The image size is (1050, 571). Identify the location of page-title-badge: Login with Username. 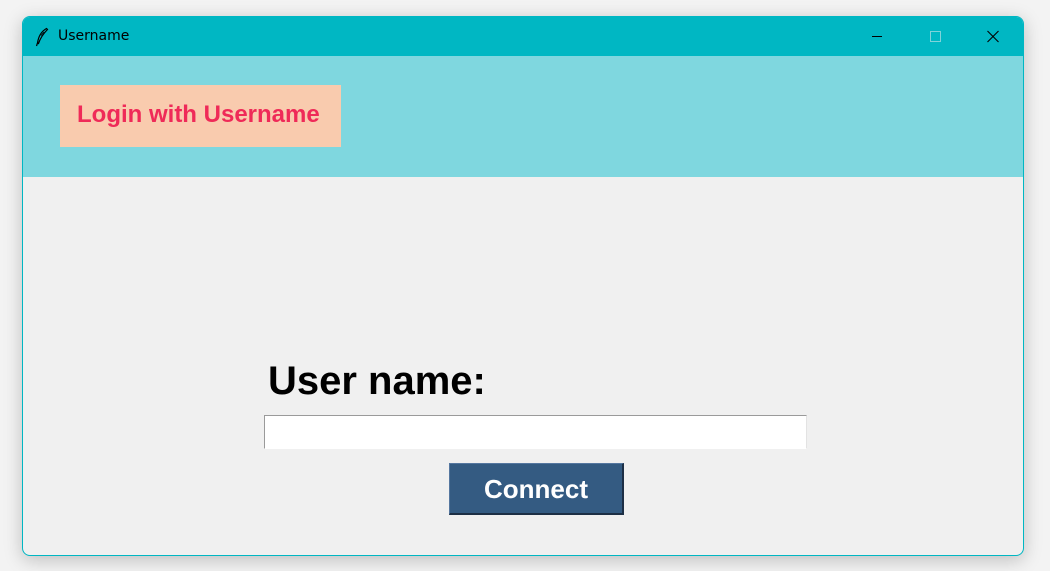
(200, 116).